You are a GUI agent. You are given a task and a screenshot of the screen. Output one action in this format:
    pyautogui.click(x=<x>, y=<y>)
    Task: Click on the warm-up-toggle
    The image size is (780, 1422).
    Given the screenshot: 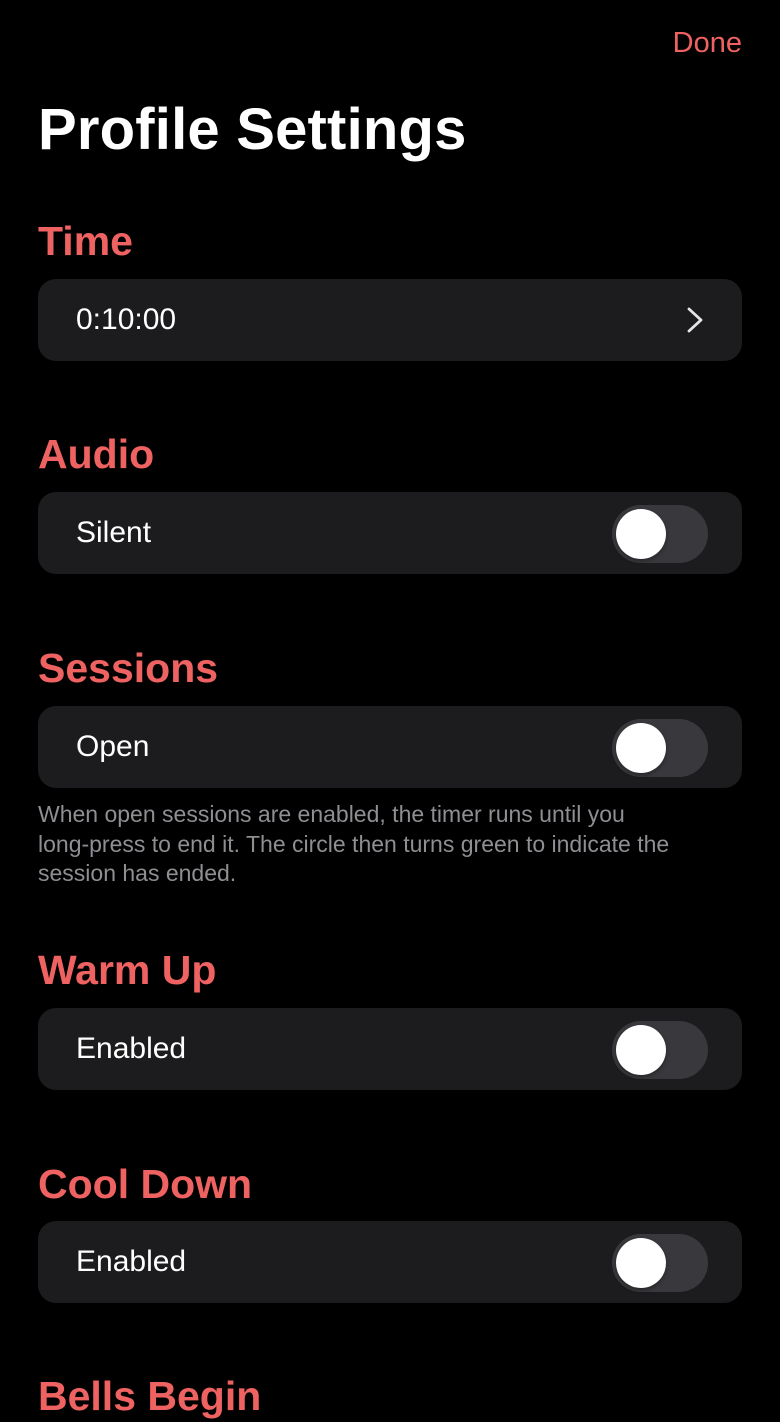 What is the action you would take?
    pyautogui.click(x=660, y=1050)
    